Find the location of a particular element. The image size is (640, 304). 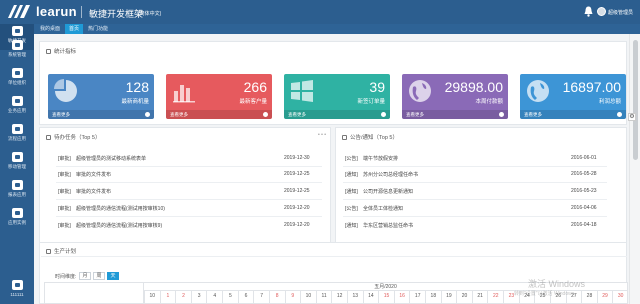

sidebar-item-org: 单位组织 is located at coordinates (17, 79).